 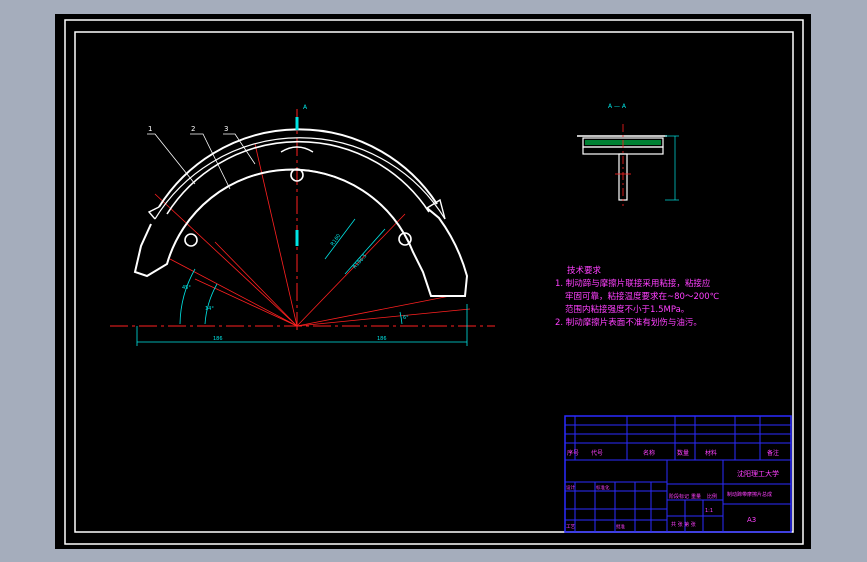 I want to click on tb-university: 沈阳理工大学, so click(x=758, y=473).